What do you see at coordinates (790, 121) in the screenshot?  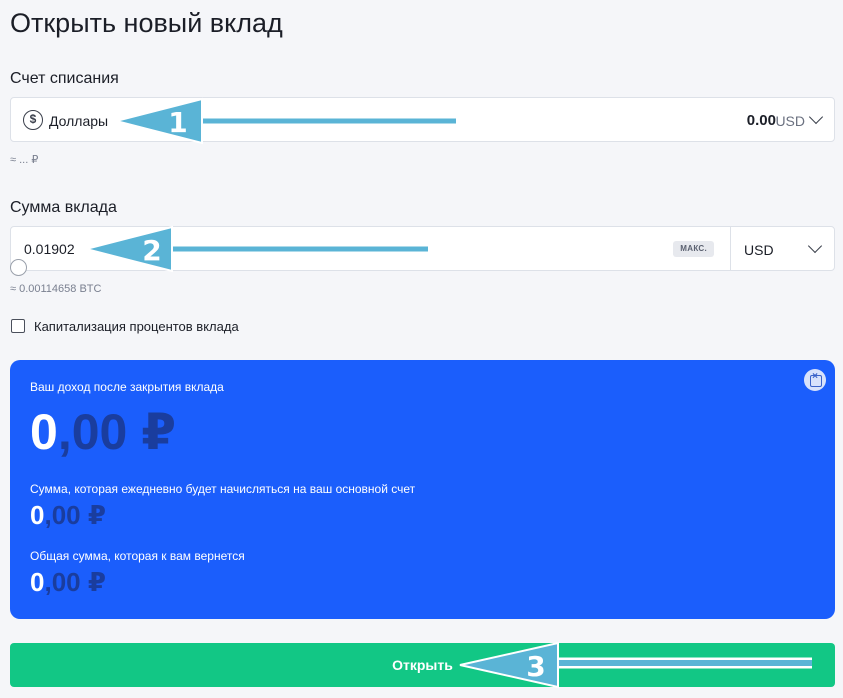 I see `account-currency: USD` at bounding box center [790, 121].